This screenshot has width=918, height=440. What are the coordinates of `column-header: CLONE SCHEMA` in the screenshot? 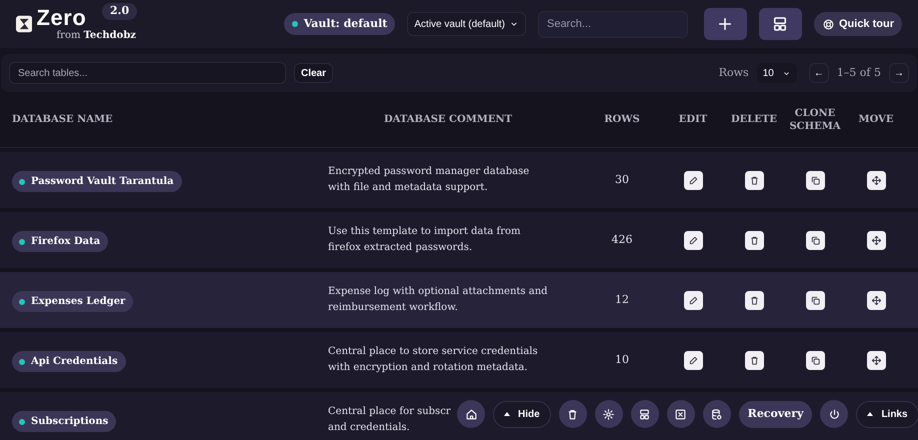 It's located at (815, 119).